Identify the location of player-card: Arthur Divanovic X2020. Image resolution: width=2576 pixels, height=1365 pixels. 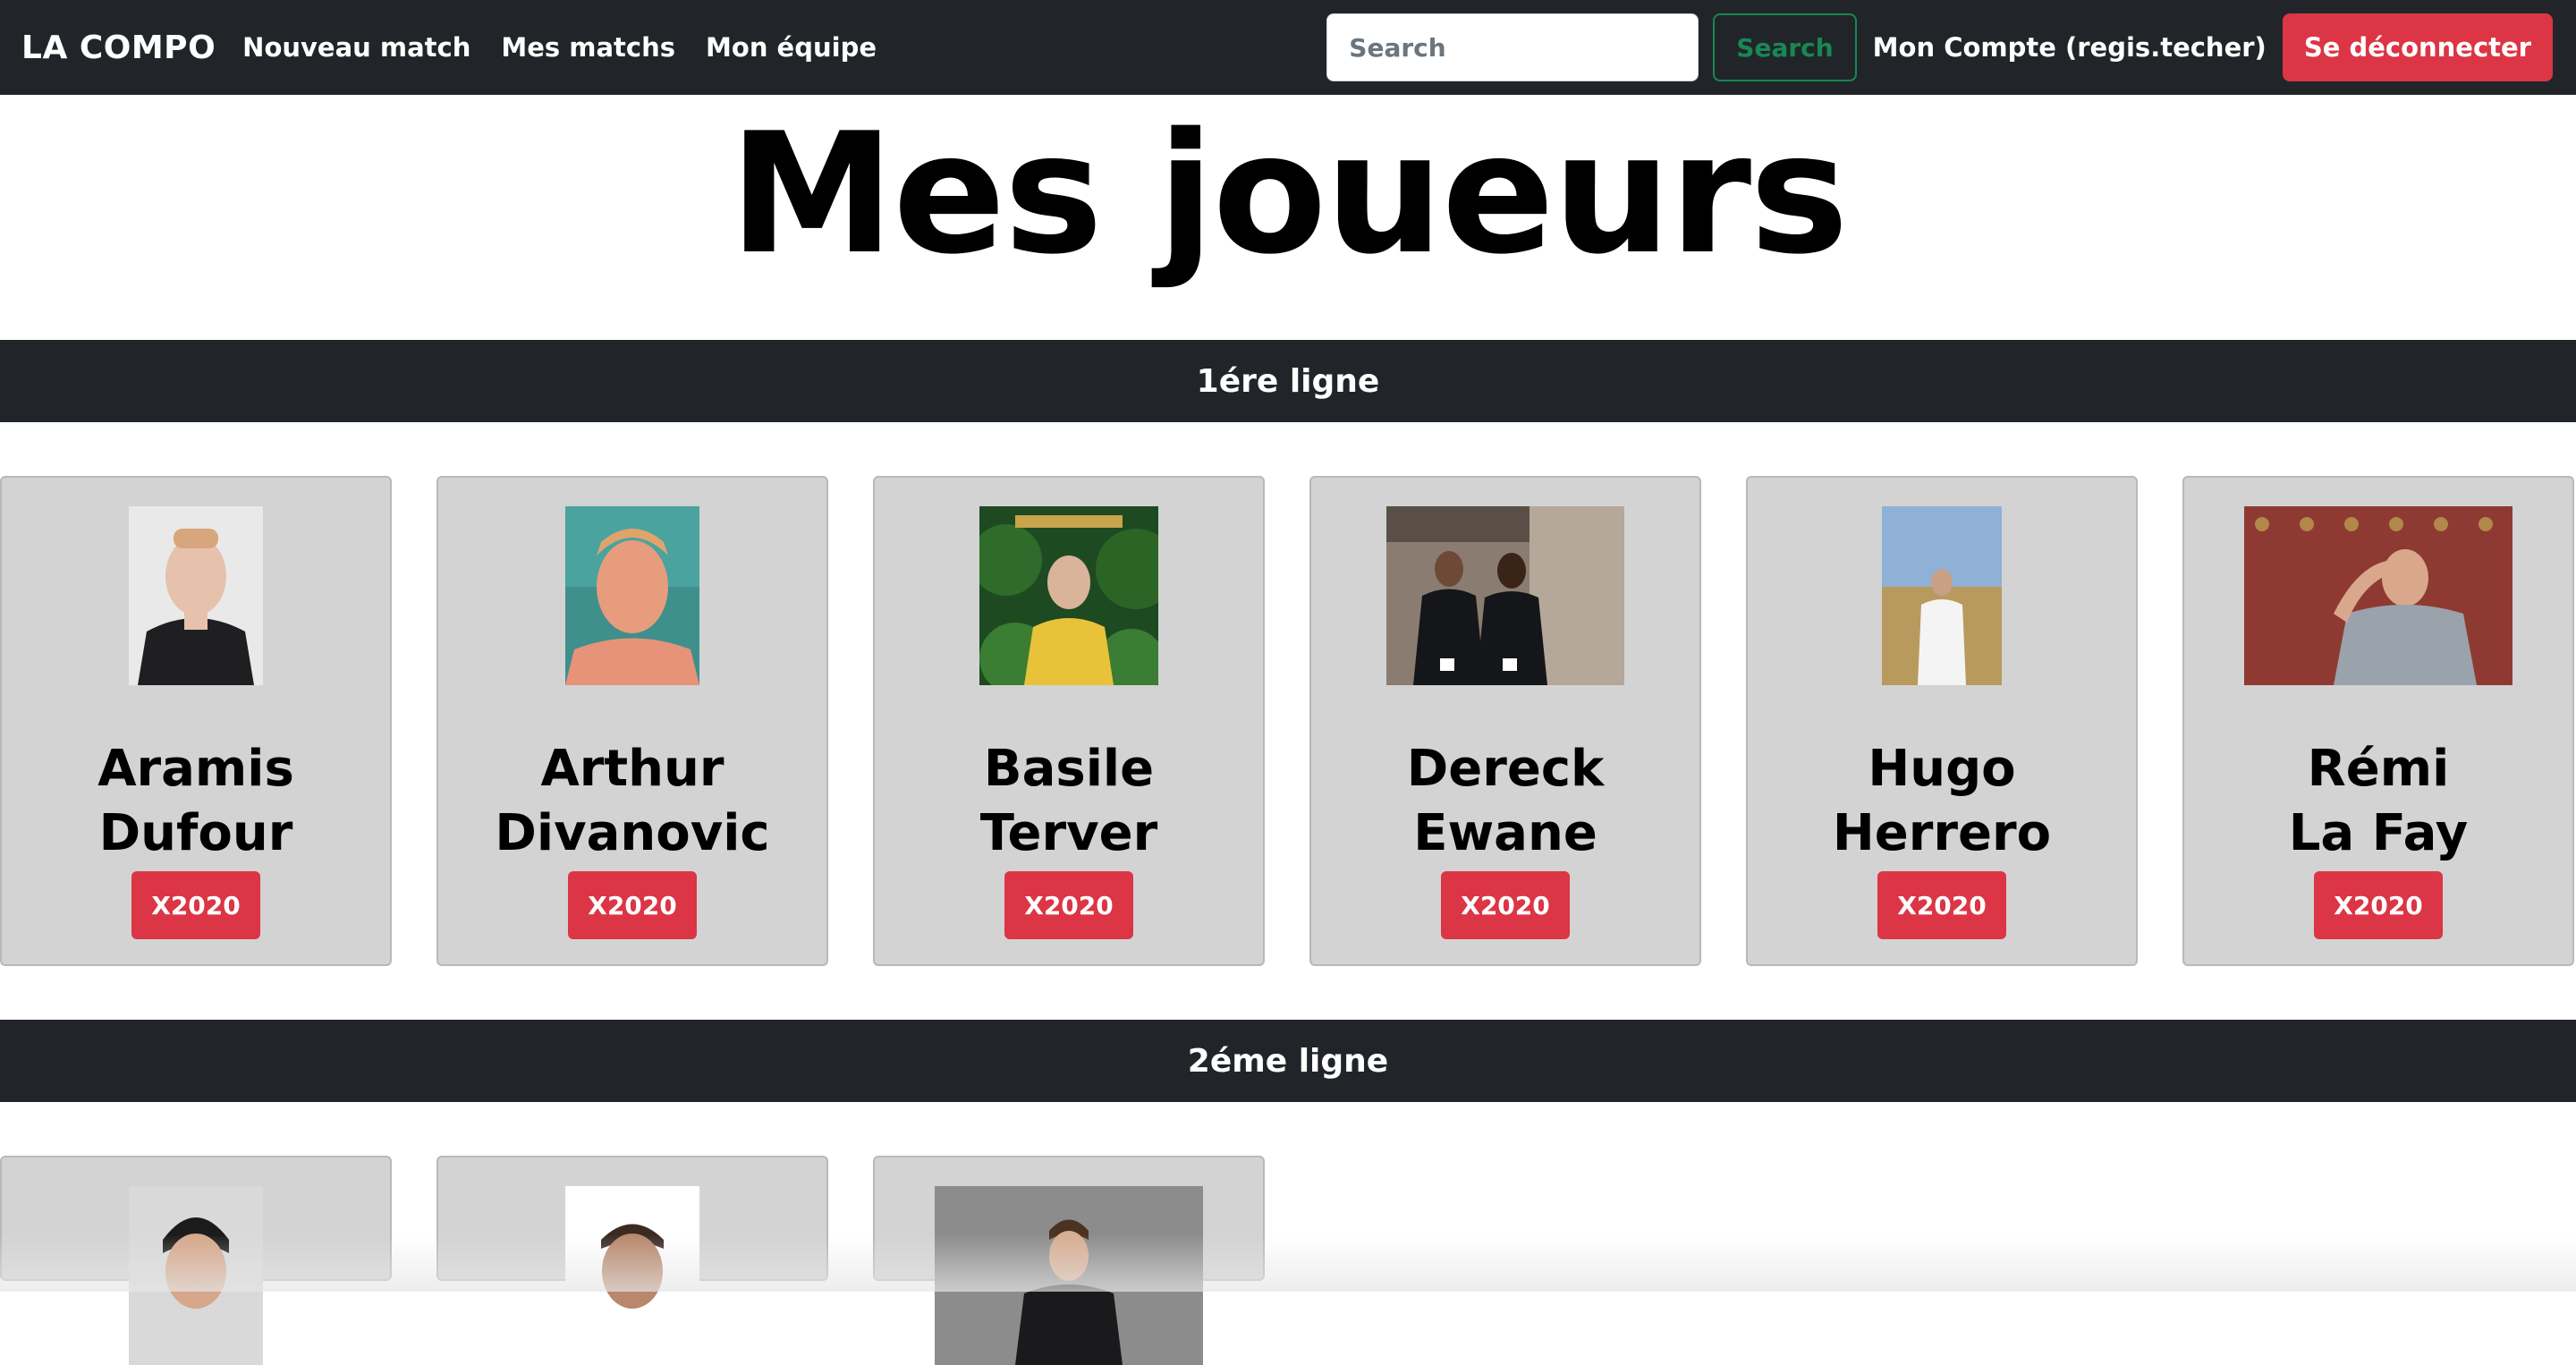
(632, 721).